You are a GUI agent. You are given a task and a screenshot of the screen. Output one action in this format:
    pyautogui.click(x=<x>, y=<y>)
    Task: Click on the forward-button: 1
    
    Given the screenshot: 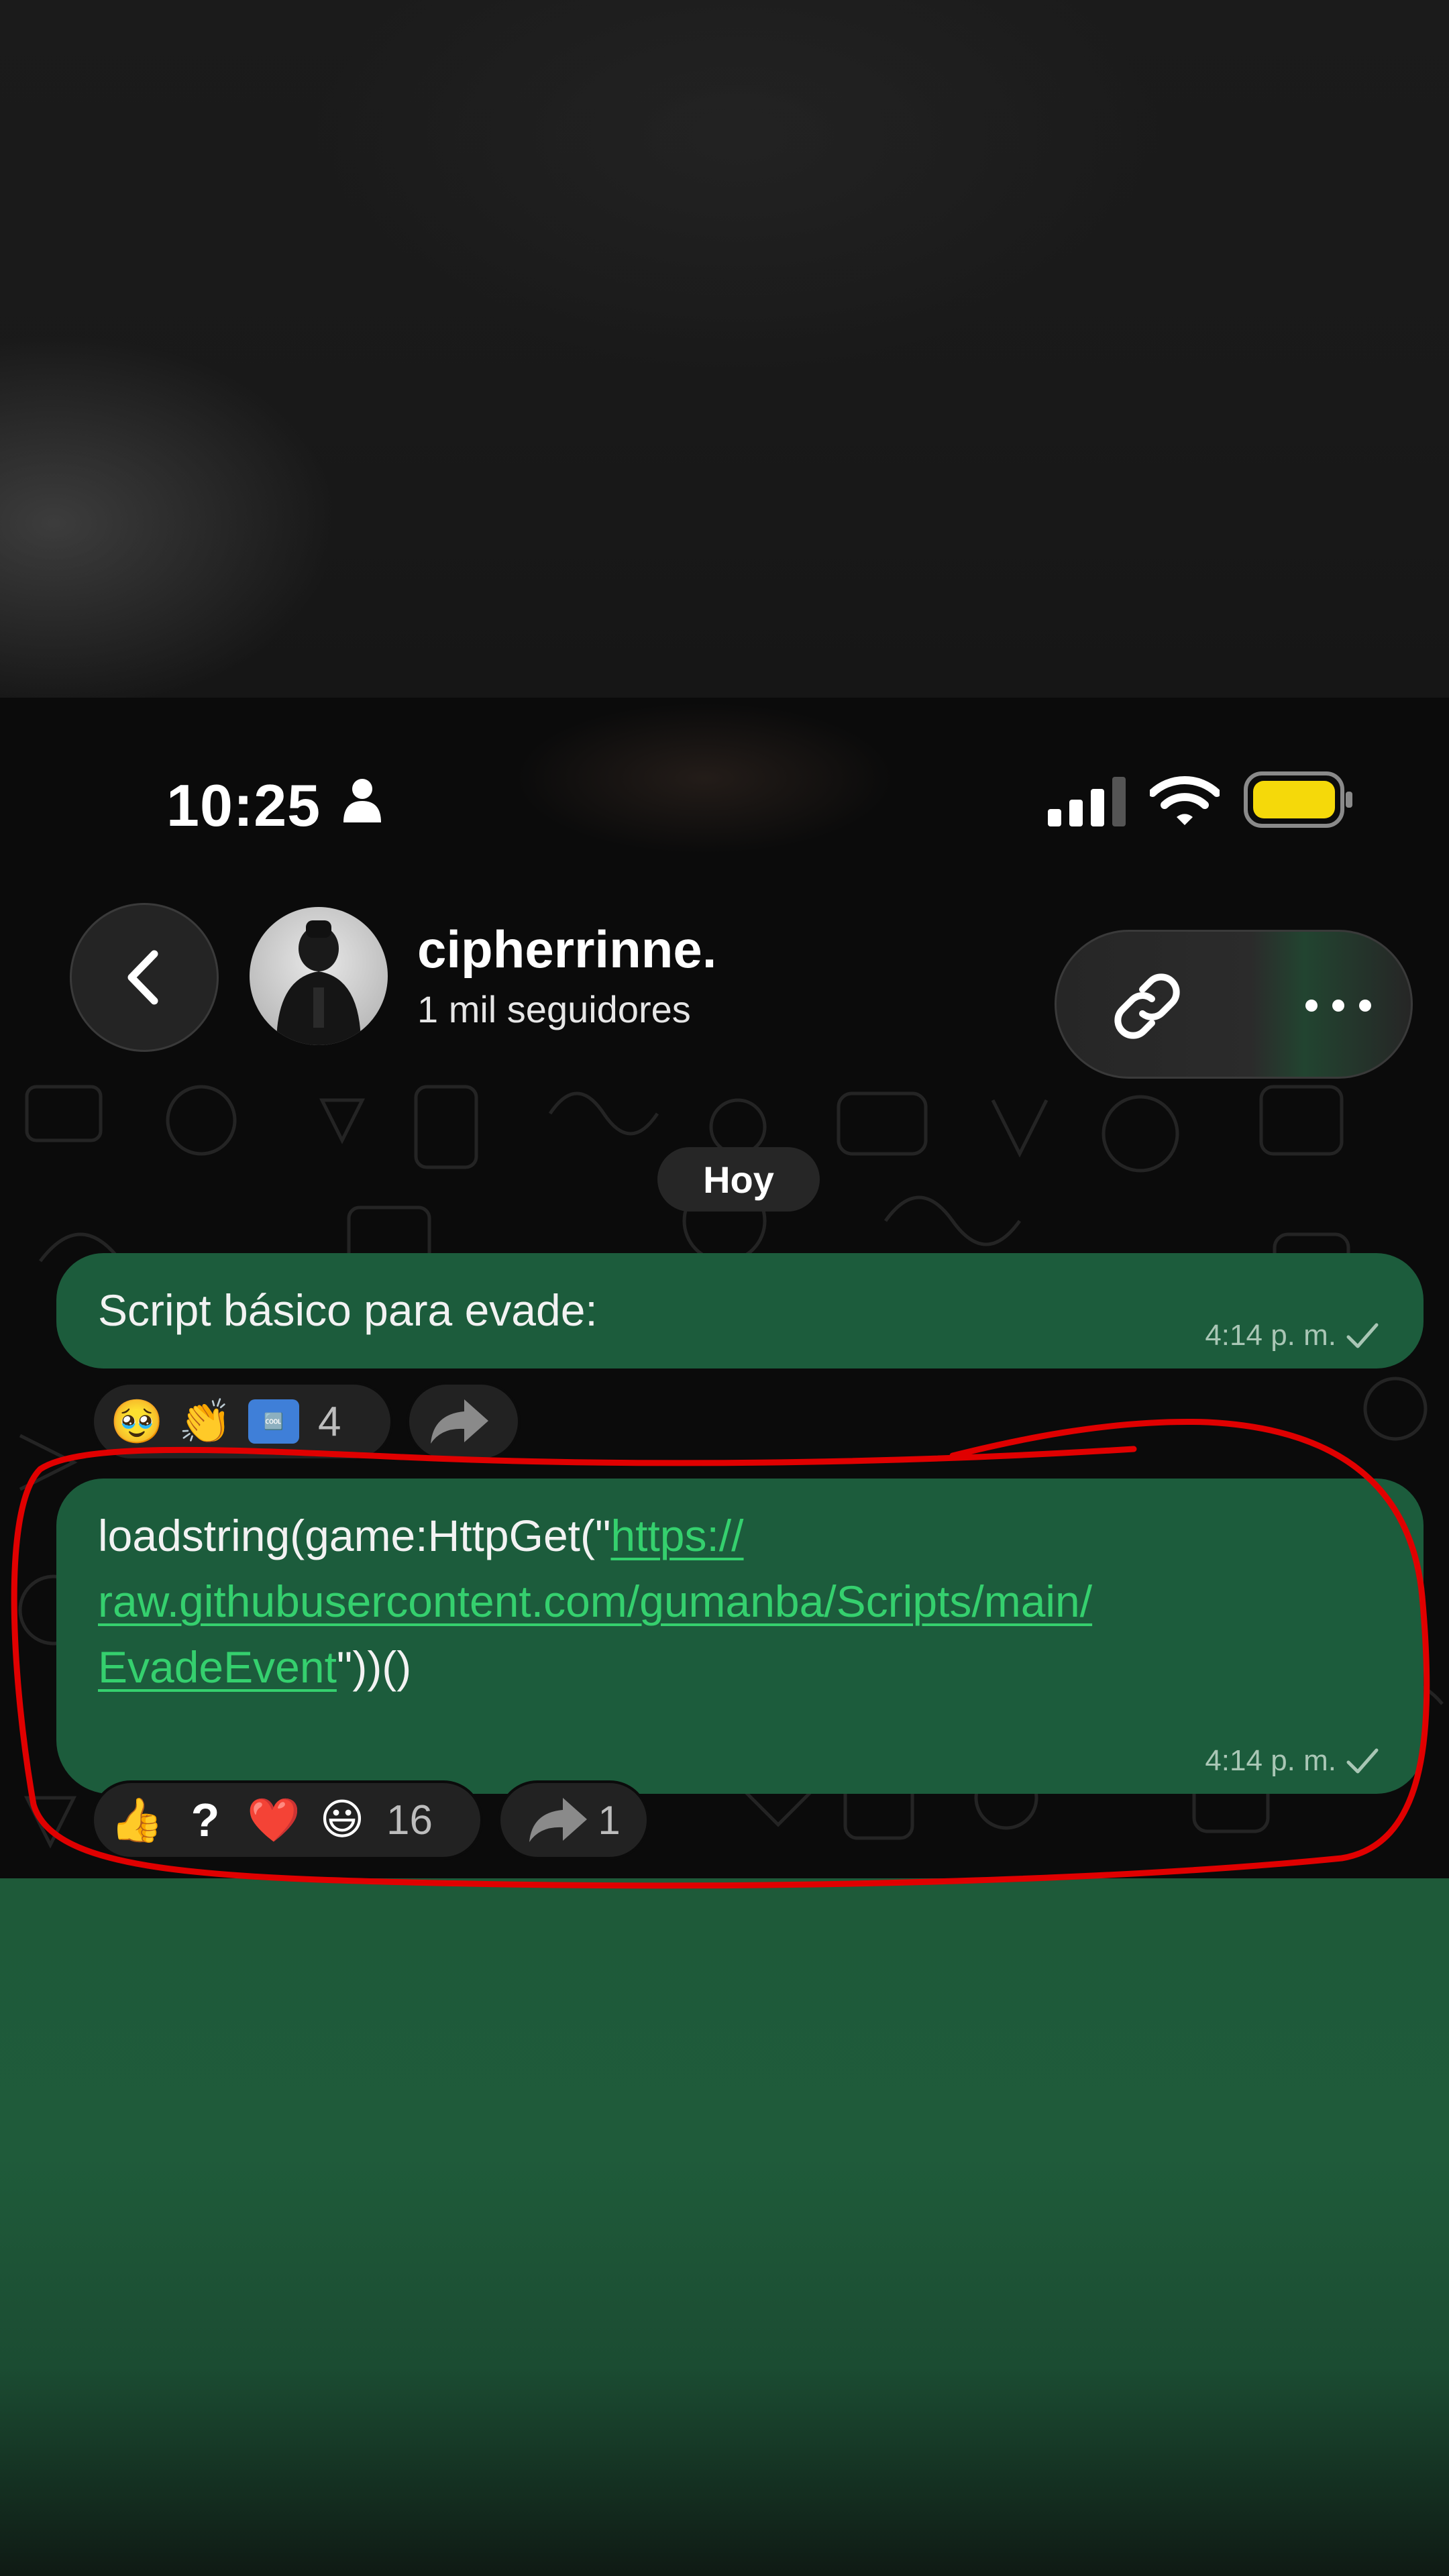 What is the action you would take?
    pyautogui.click(x=573, y=1820)
    